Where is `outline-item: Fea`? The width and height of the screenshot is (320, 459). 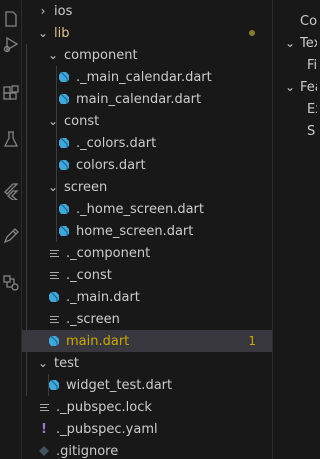 outline-item: Fea is located at coordinates (308, 87).